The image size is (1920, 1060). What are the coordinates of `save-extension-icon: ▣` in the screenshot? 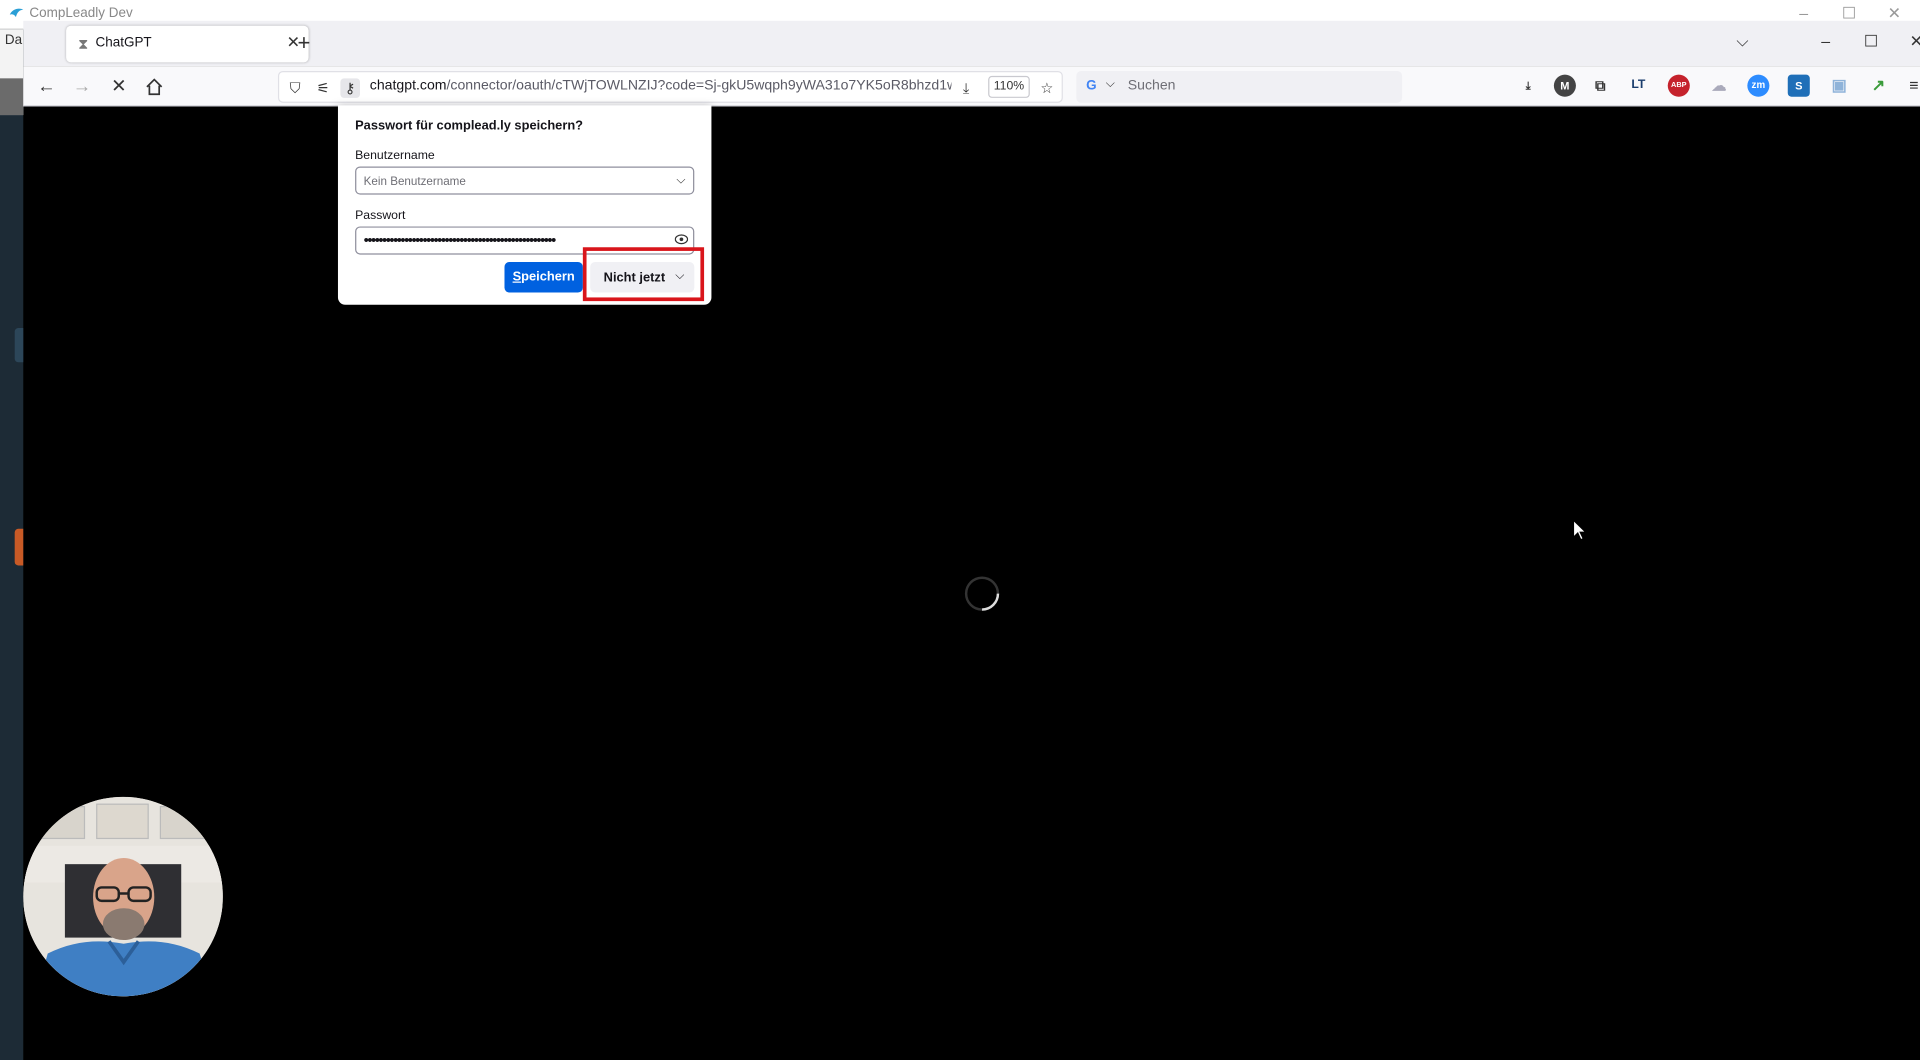 It's located at (1839, 86).